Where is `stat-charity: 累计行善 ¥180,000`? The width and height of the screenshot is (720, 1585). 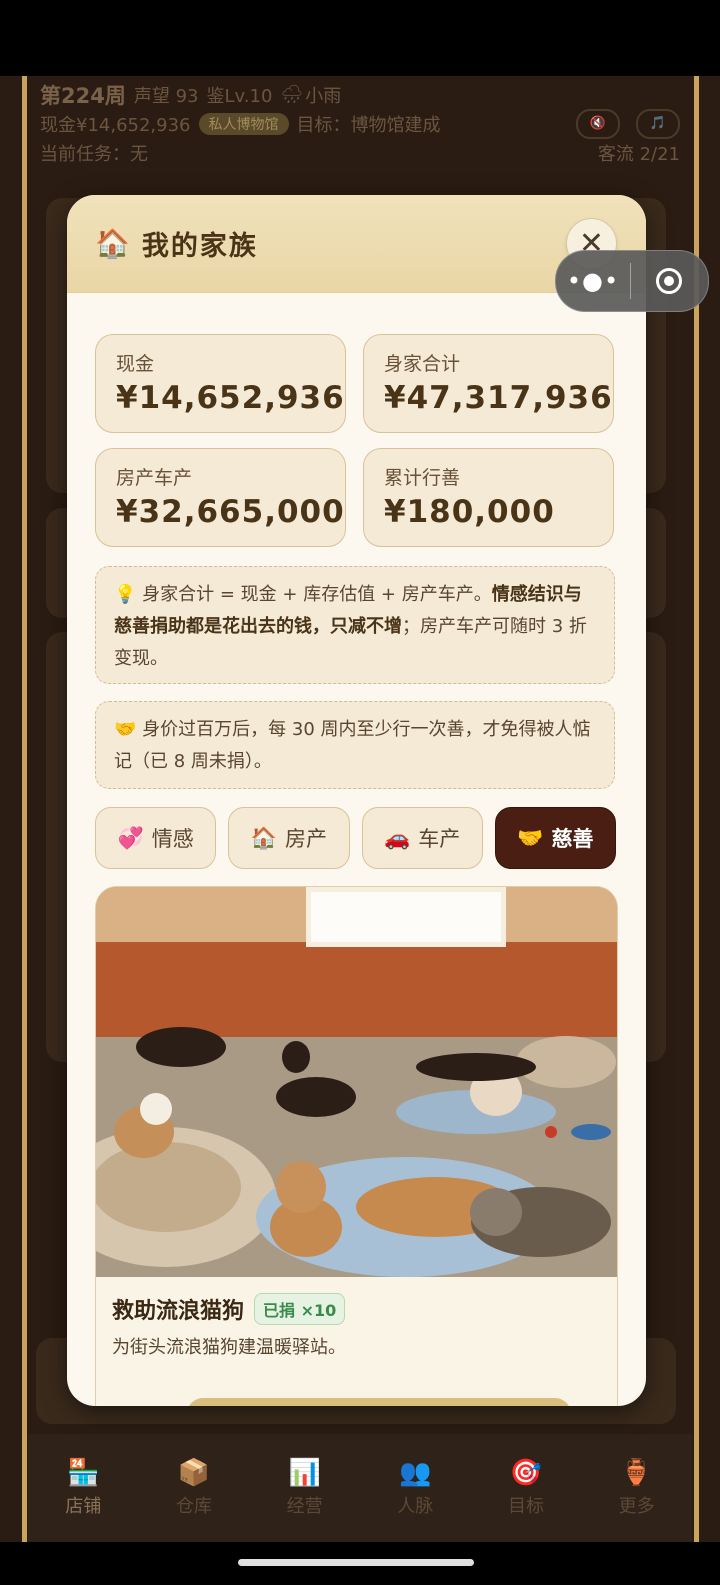
stat-charity: 累计行善 ¥180,000 is located at coordinates (488, 497).